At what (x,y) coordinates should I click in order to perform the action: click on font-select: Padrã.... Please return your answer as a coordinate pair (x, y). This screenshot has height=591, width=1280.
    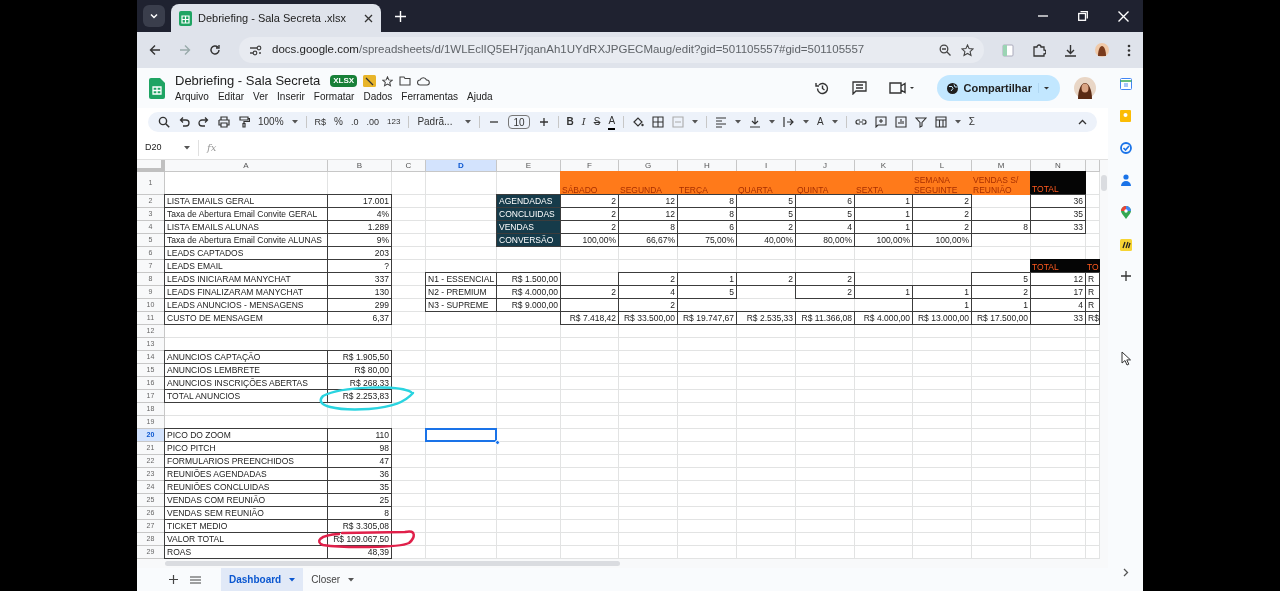
    Looking at the image, I should click on (437, 122).